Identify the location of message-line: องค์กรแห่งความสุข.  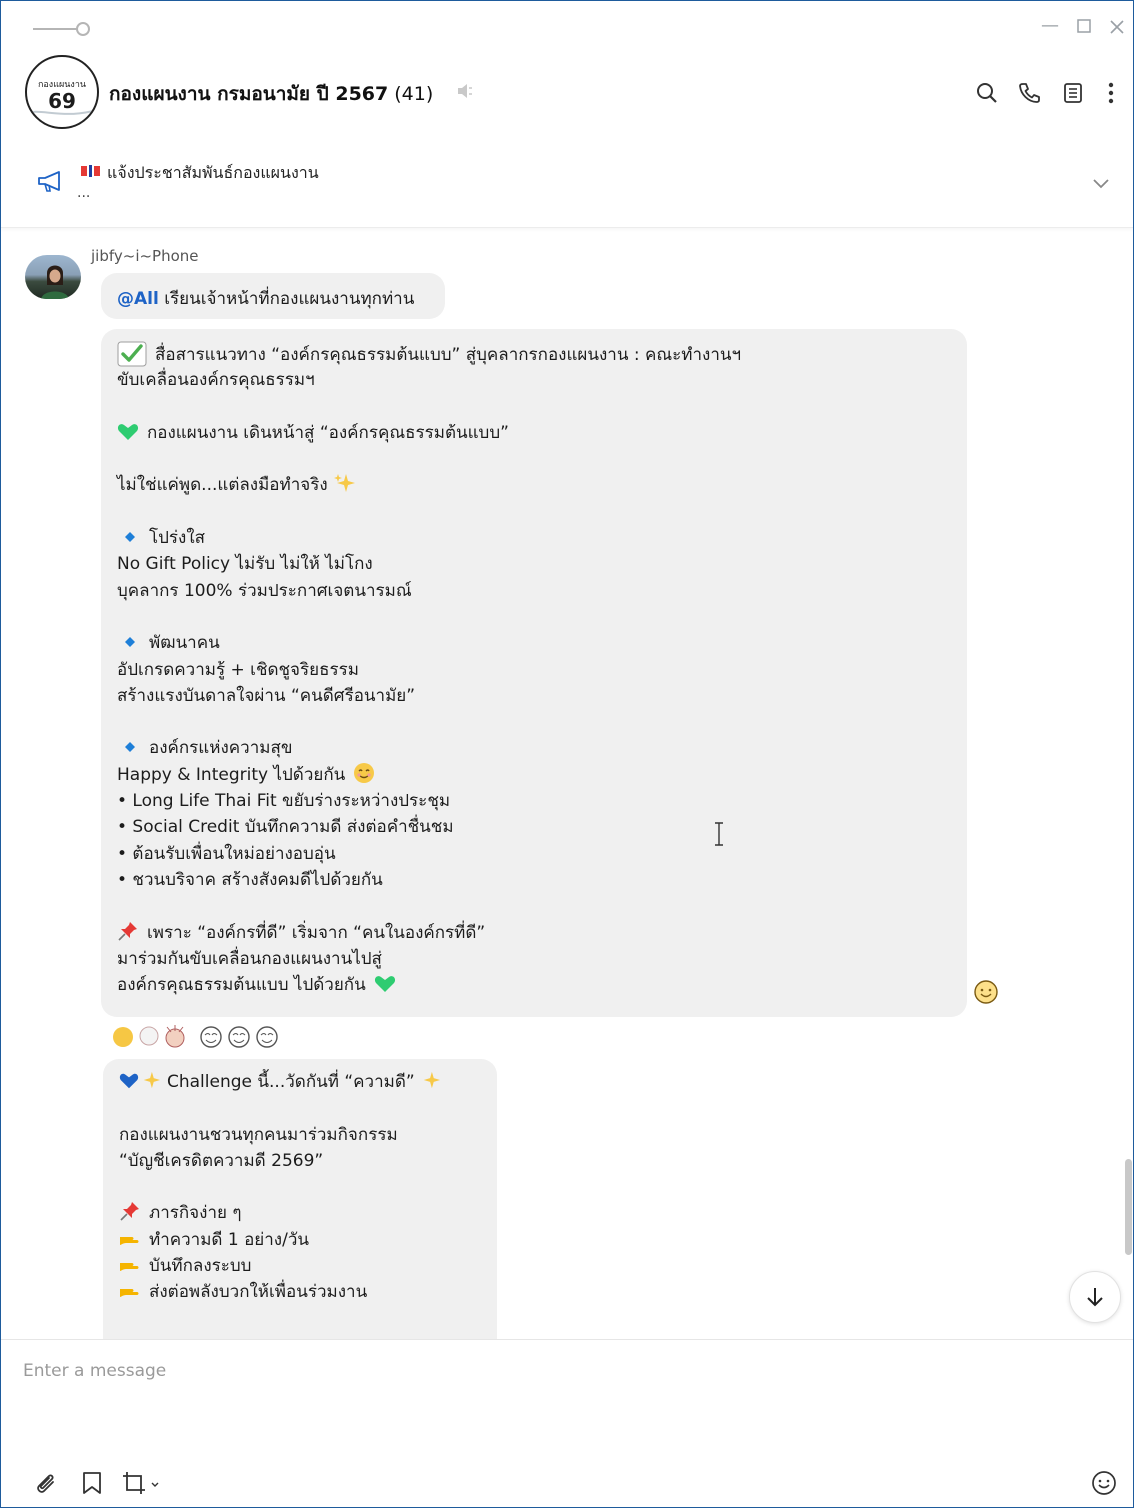
(534, 748).